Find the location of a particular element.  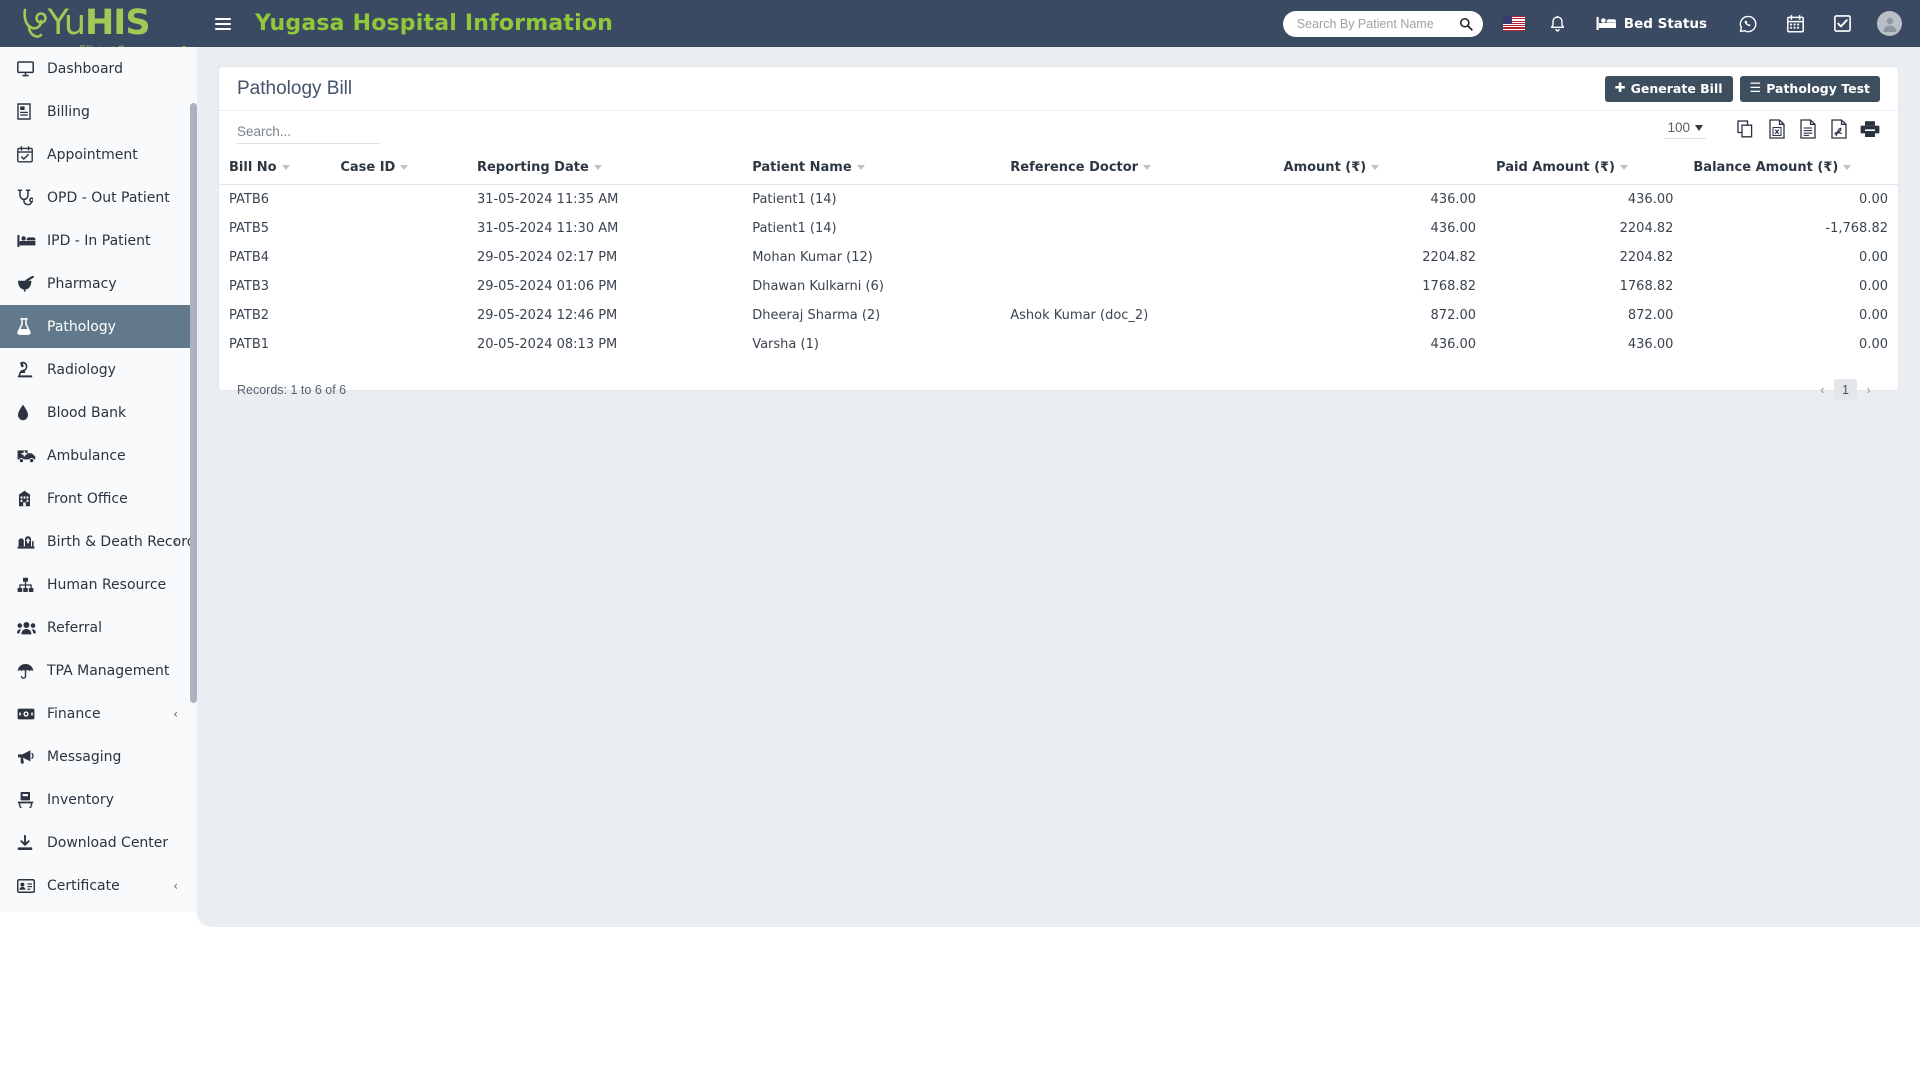

column-header-case-id: Case ID is located at coordinates (398, 169).